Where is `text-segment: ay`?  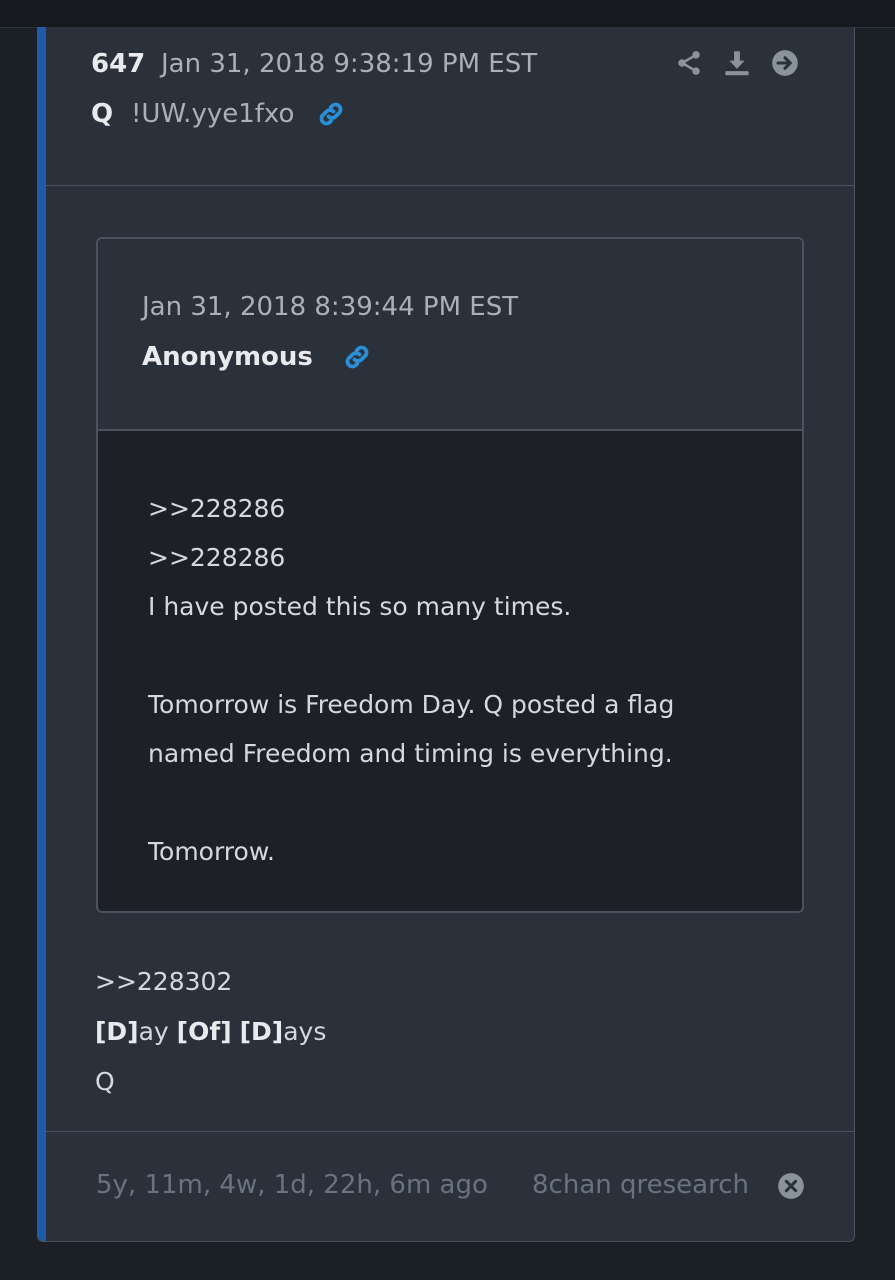 text-segment: ay is located at coordinates (157, 1031).